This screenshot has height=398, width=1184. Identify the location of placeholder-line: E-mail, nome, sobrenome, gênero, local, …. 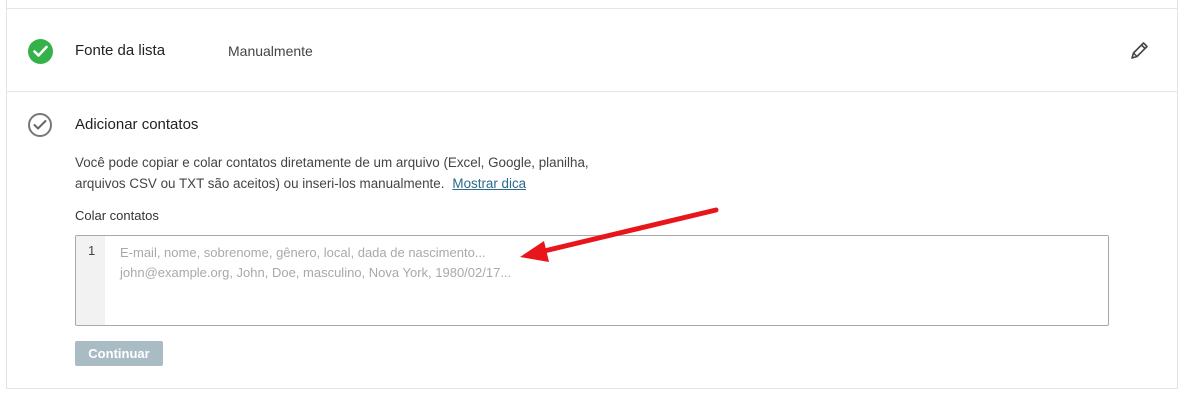
(303, 252).